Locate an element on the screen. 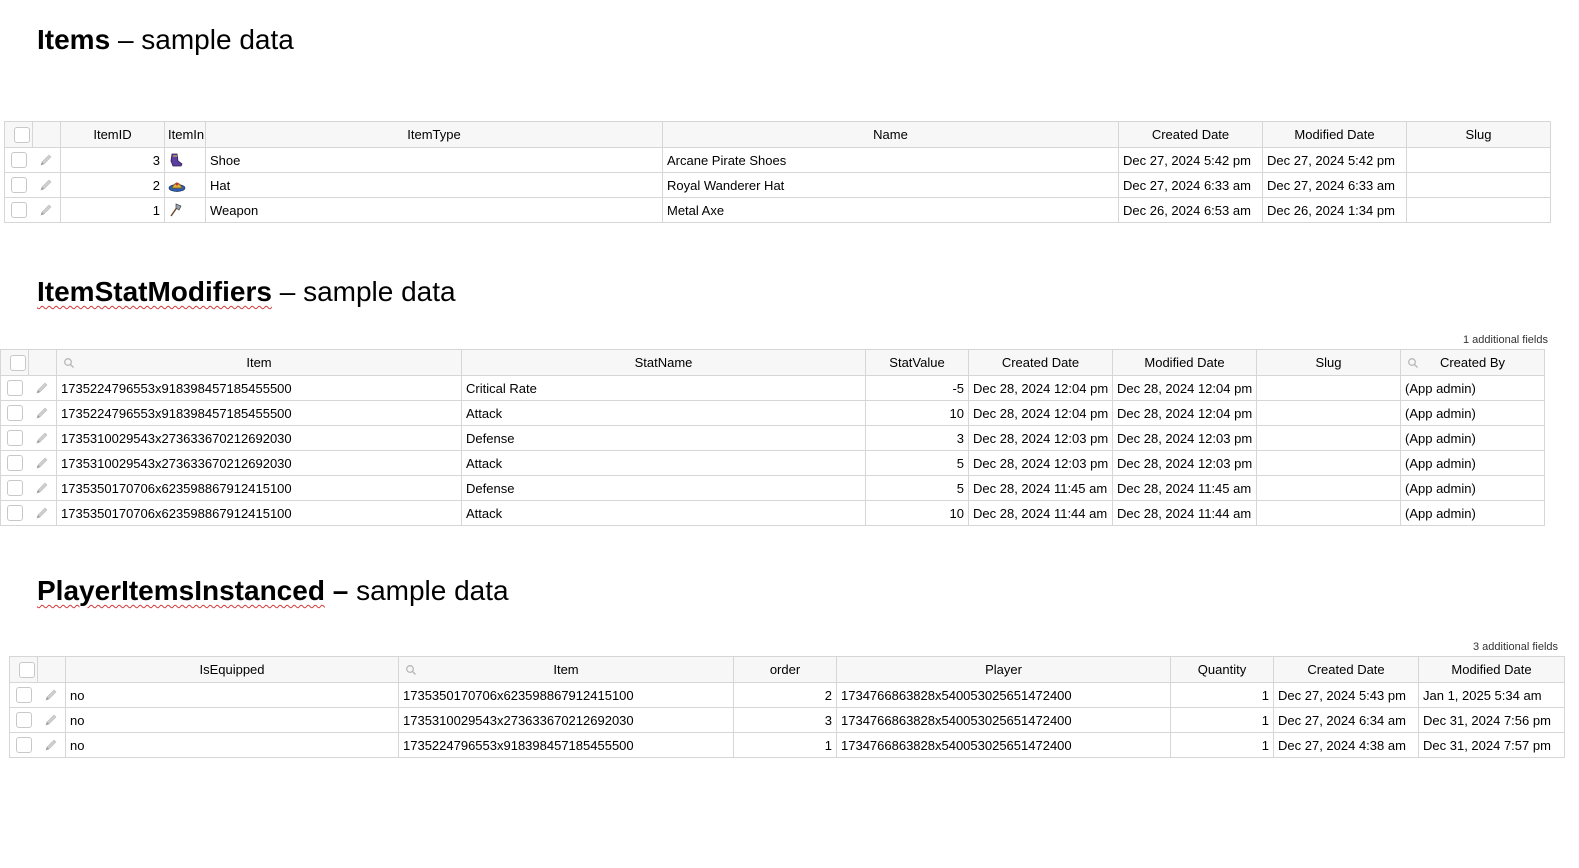 This screenshot has width=1579, height=868. metal-axe-icon is located at coordinates (176, 210).